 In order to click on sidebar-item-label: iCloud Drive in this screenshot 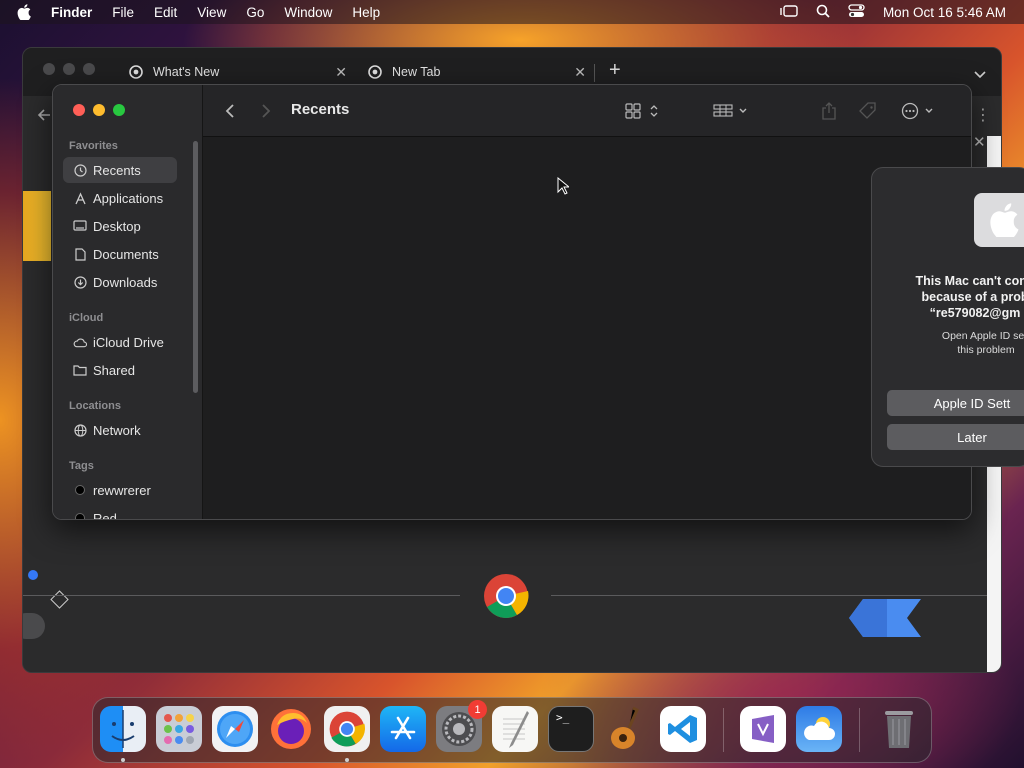, I will do `click(128, 342)`.